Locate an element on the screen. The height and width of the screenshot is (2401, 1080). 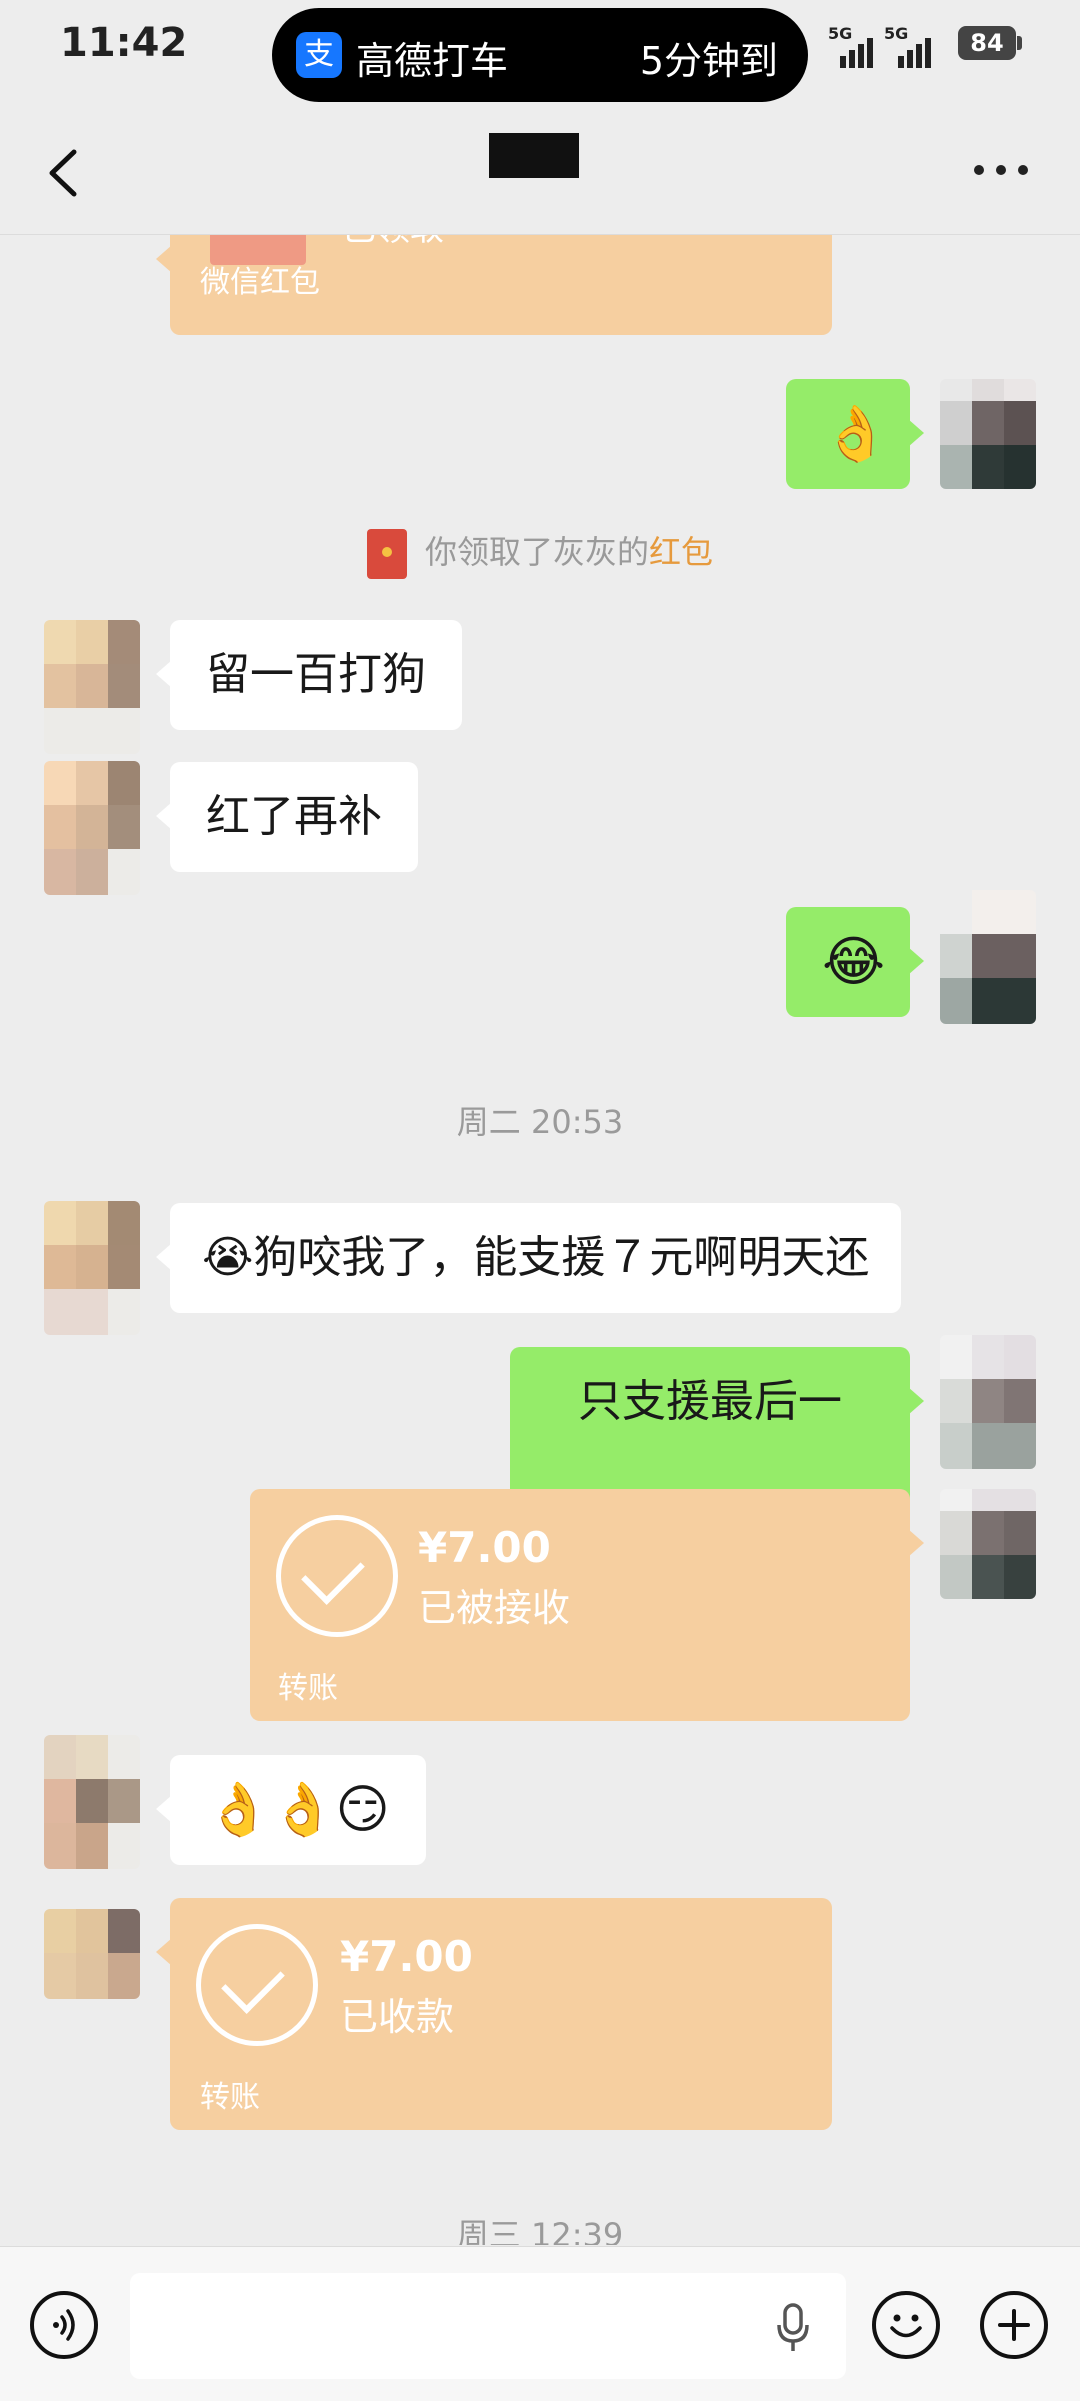
system-message-redpacket: 你领取了灰灰的红包 is located at coordinates (540, 553).